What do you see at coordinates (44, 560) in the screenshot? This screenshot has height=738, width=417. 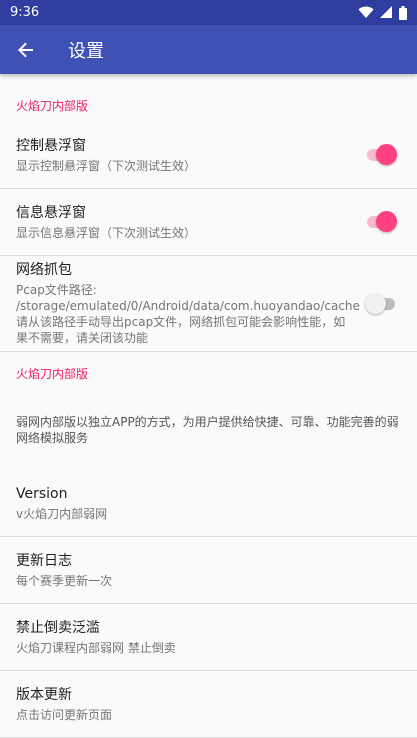 I see `pref-title: 更新日志` at bounding box center [44, 560].